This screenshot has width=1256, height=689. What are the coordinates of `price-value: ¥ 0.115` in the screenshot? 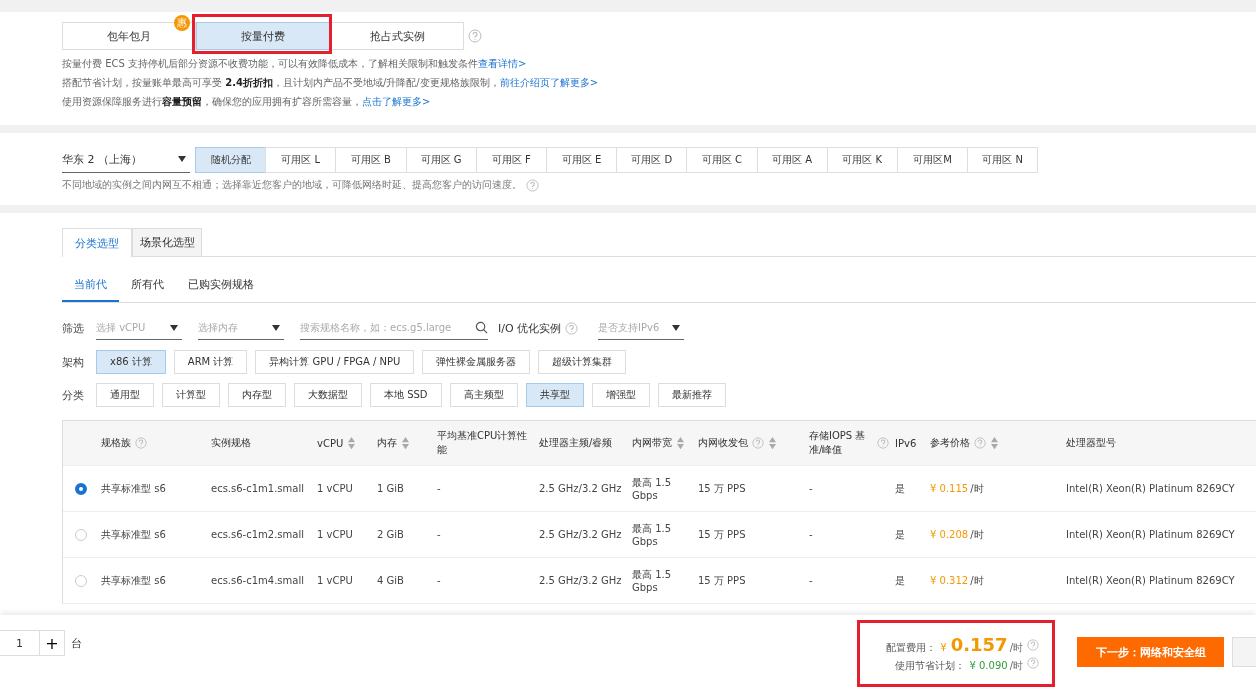 It's located at (949, 488).